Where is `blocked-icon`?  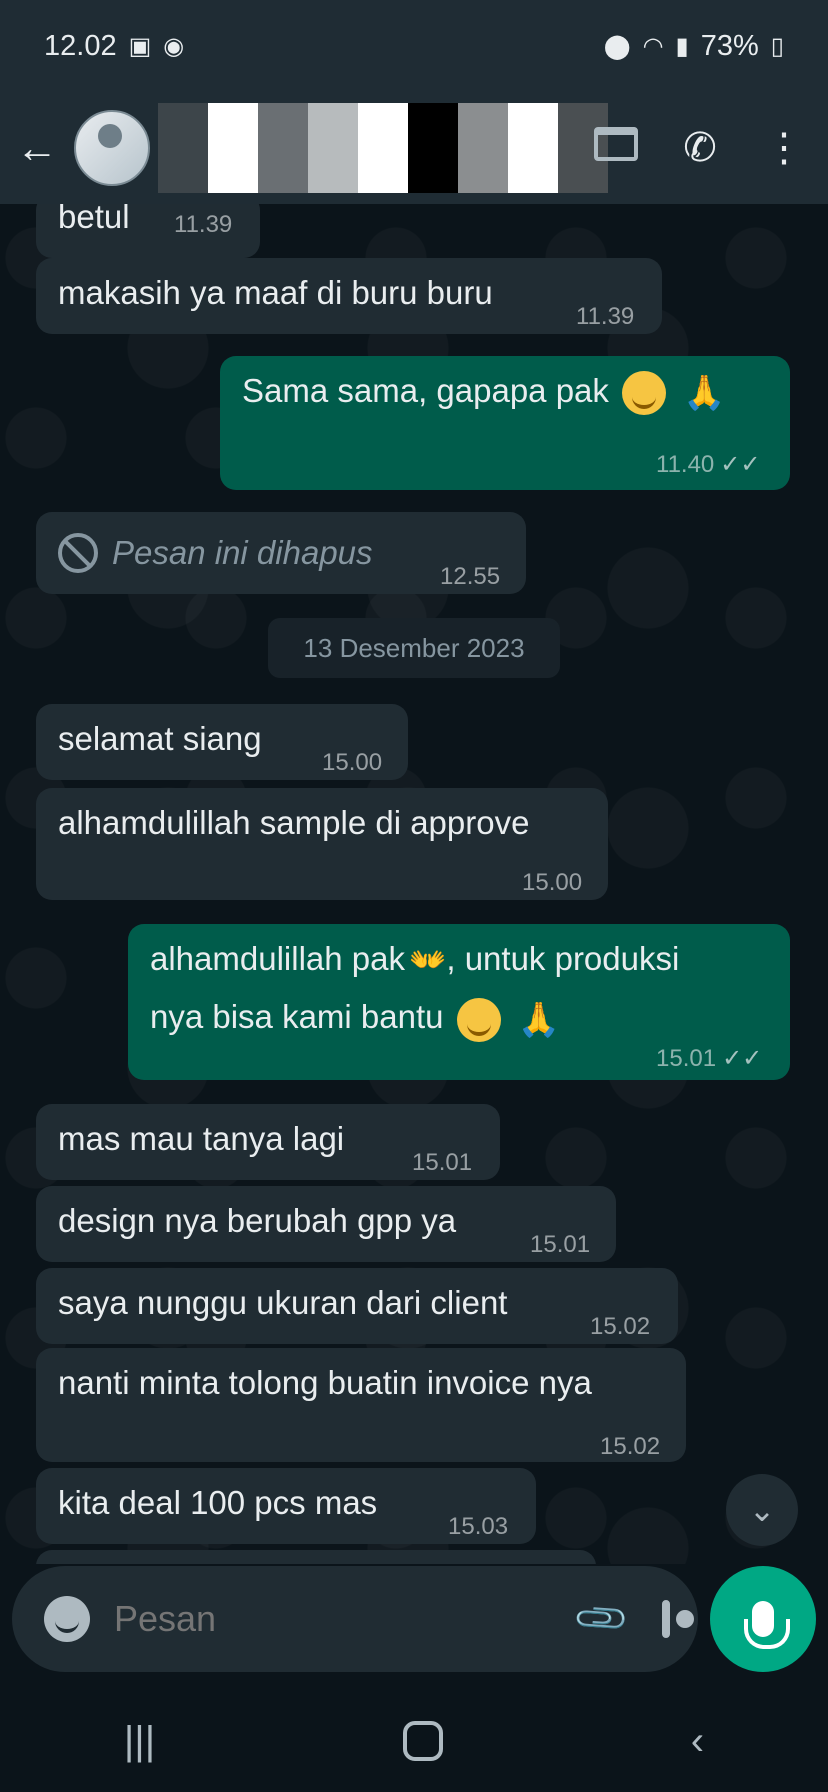
blocked-icon is located at coordinates (78, 553).